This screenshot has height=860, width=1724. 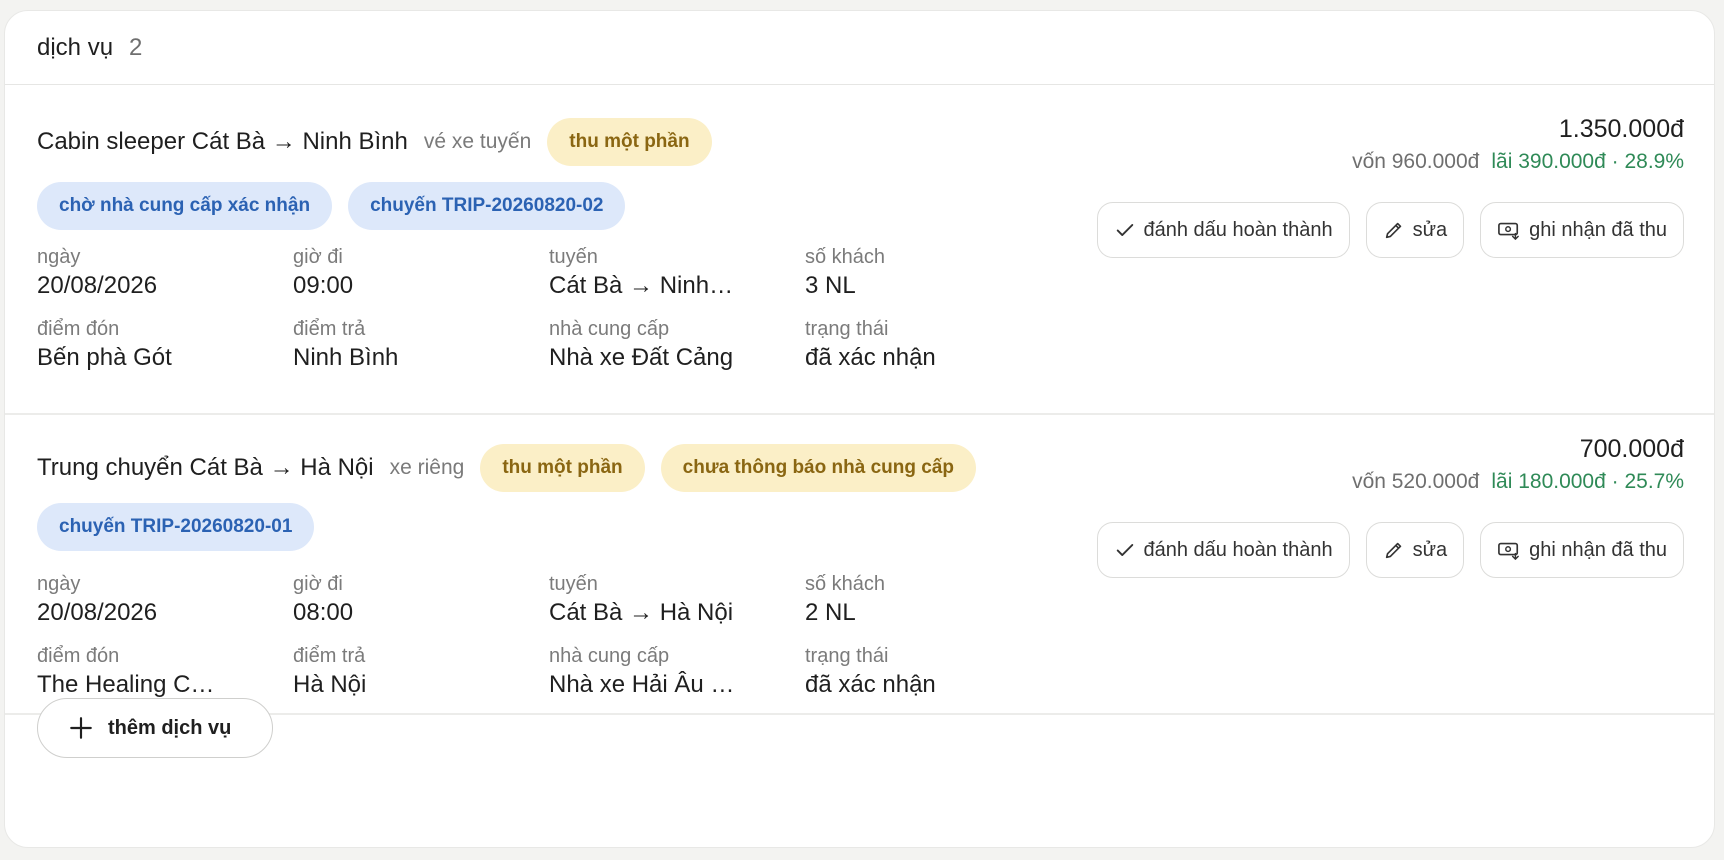 I want to click on field-passengers: số khách 3 NL, so click(x=933, y=281).